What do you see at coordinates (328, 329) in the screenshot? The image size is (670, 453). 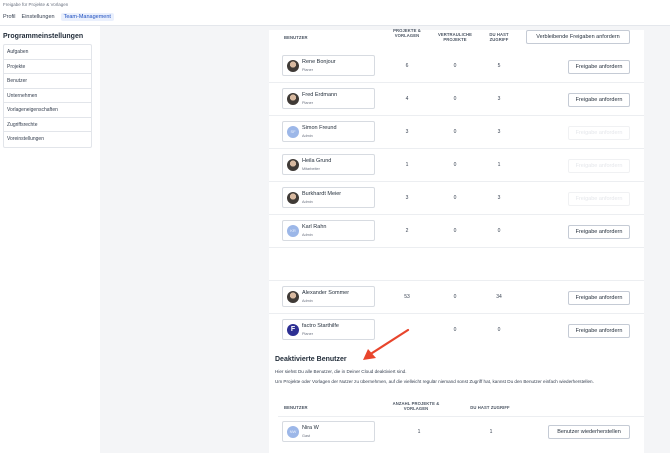 I see `user-card: F factro Starthilfe Planer` at bounding box center [328, 329].